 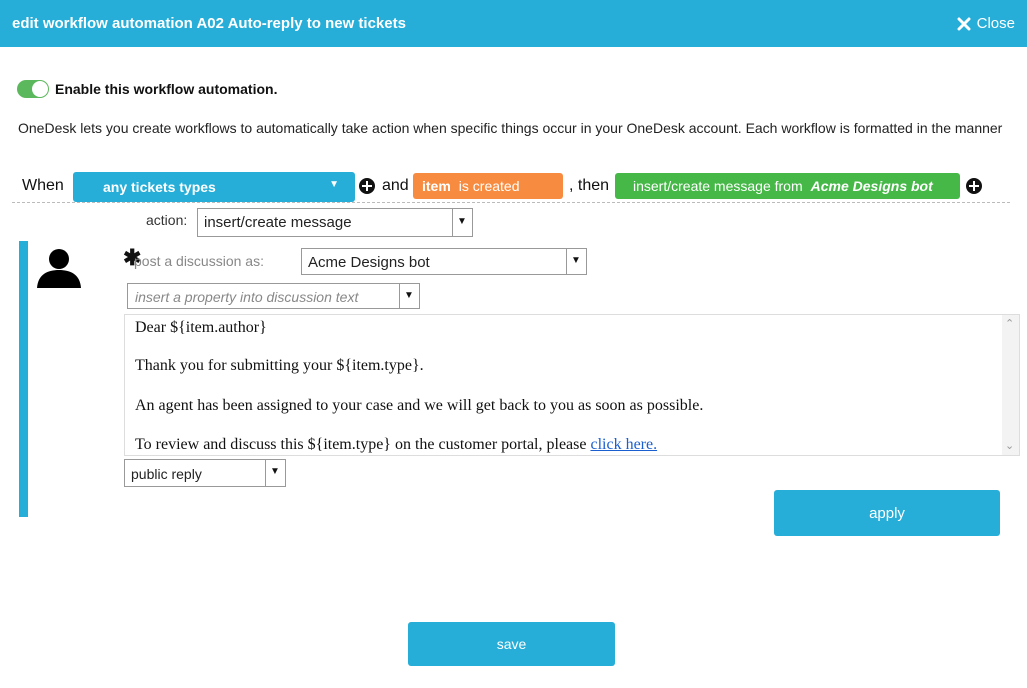 I want to click on action-select: insert/create message, so click(x=325, y=222).